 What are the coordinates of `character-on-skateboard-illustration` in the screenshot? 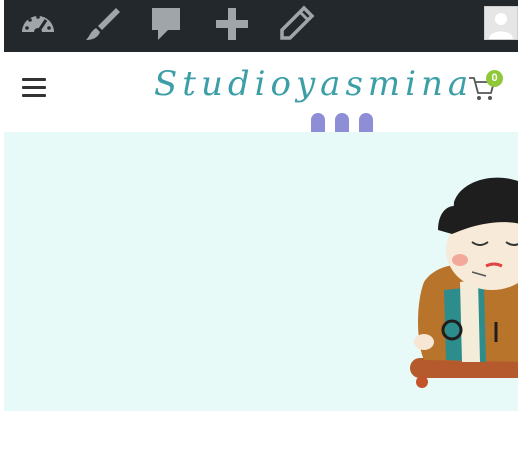 It's located at (464, 282).